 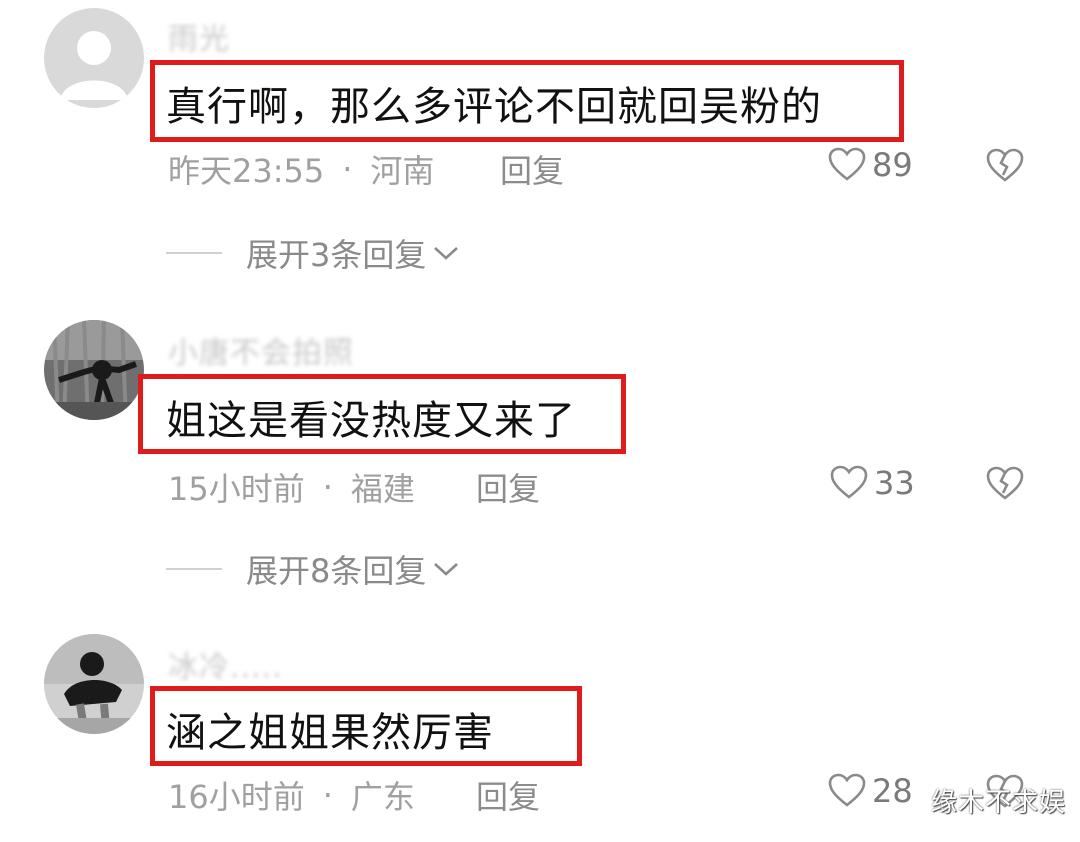 What do you see at coordinates (998, 803) in the screenshot?
I see `watermark: 缘木不求娱` at bounding box center [998, 803].